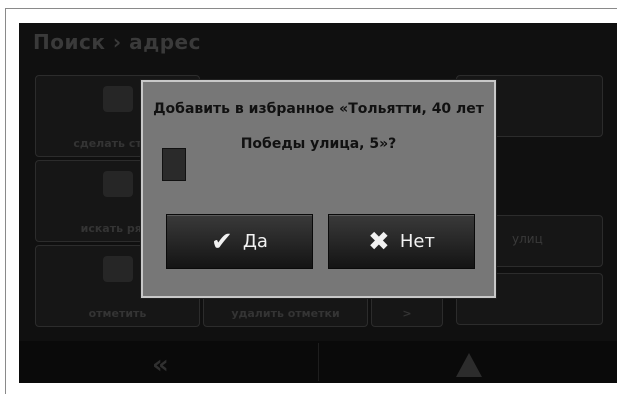 The width and height of the screenshot is (617, 396). Describe the element at coordinates (117, 184) in the screenshot. I see `search-icon` at that location.